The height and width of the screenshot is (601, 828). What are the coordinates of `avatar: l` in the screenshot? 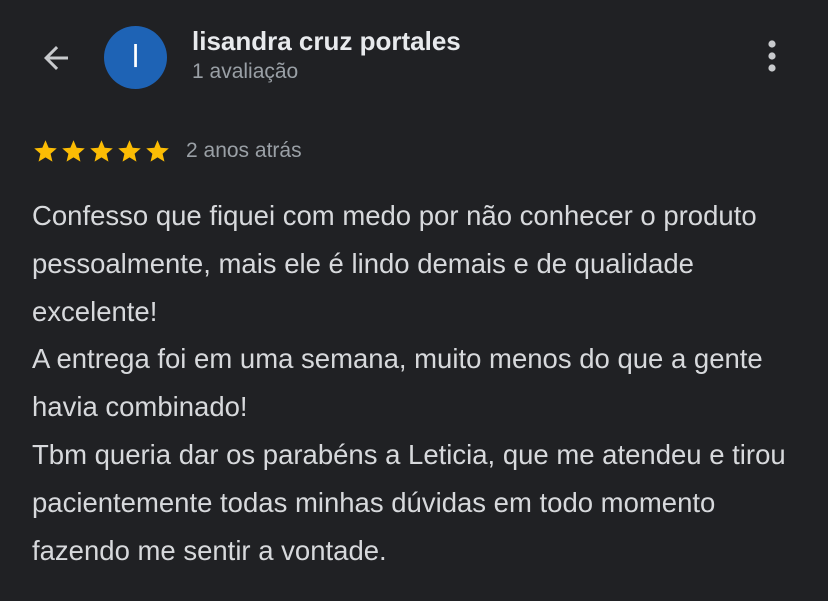 It's located at (135, 57).